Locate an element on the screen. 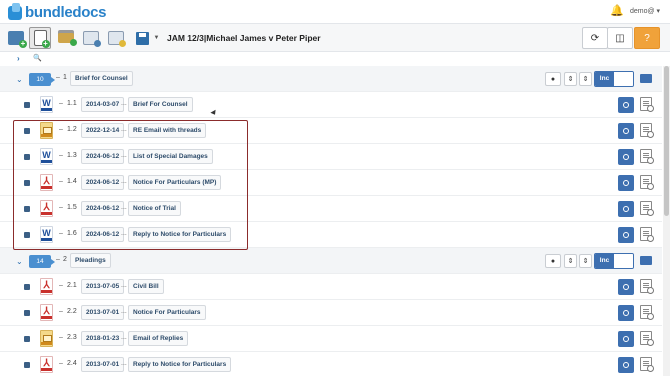 This screenshot has height=376, width=670. item-date: 2018-01-23 is located at coordinates (103, 338).